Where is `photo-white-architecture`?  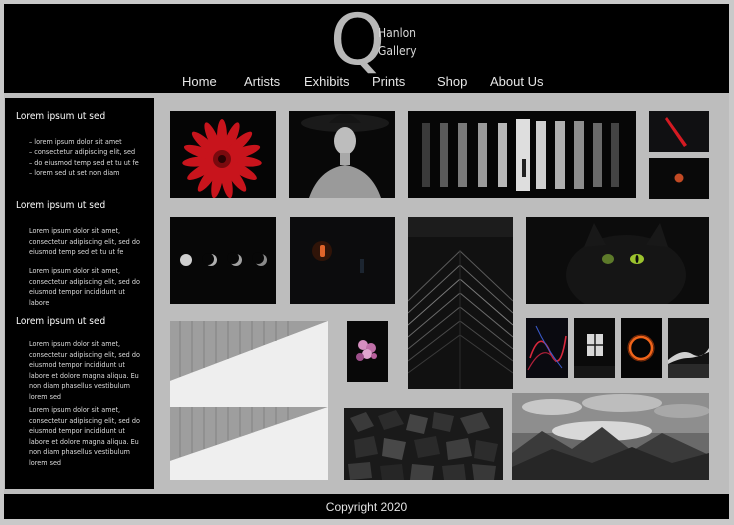 photo-white-architecture is located at coordinates (249, 400).